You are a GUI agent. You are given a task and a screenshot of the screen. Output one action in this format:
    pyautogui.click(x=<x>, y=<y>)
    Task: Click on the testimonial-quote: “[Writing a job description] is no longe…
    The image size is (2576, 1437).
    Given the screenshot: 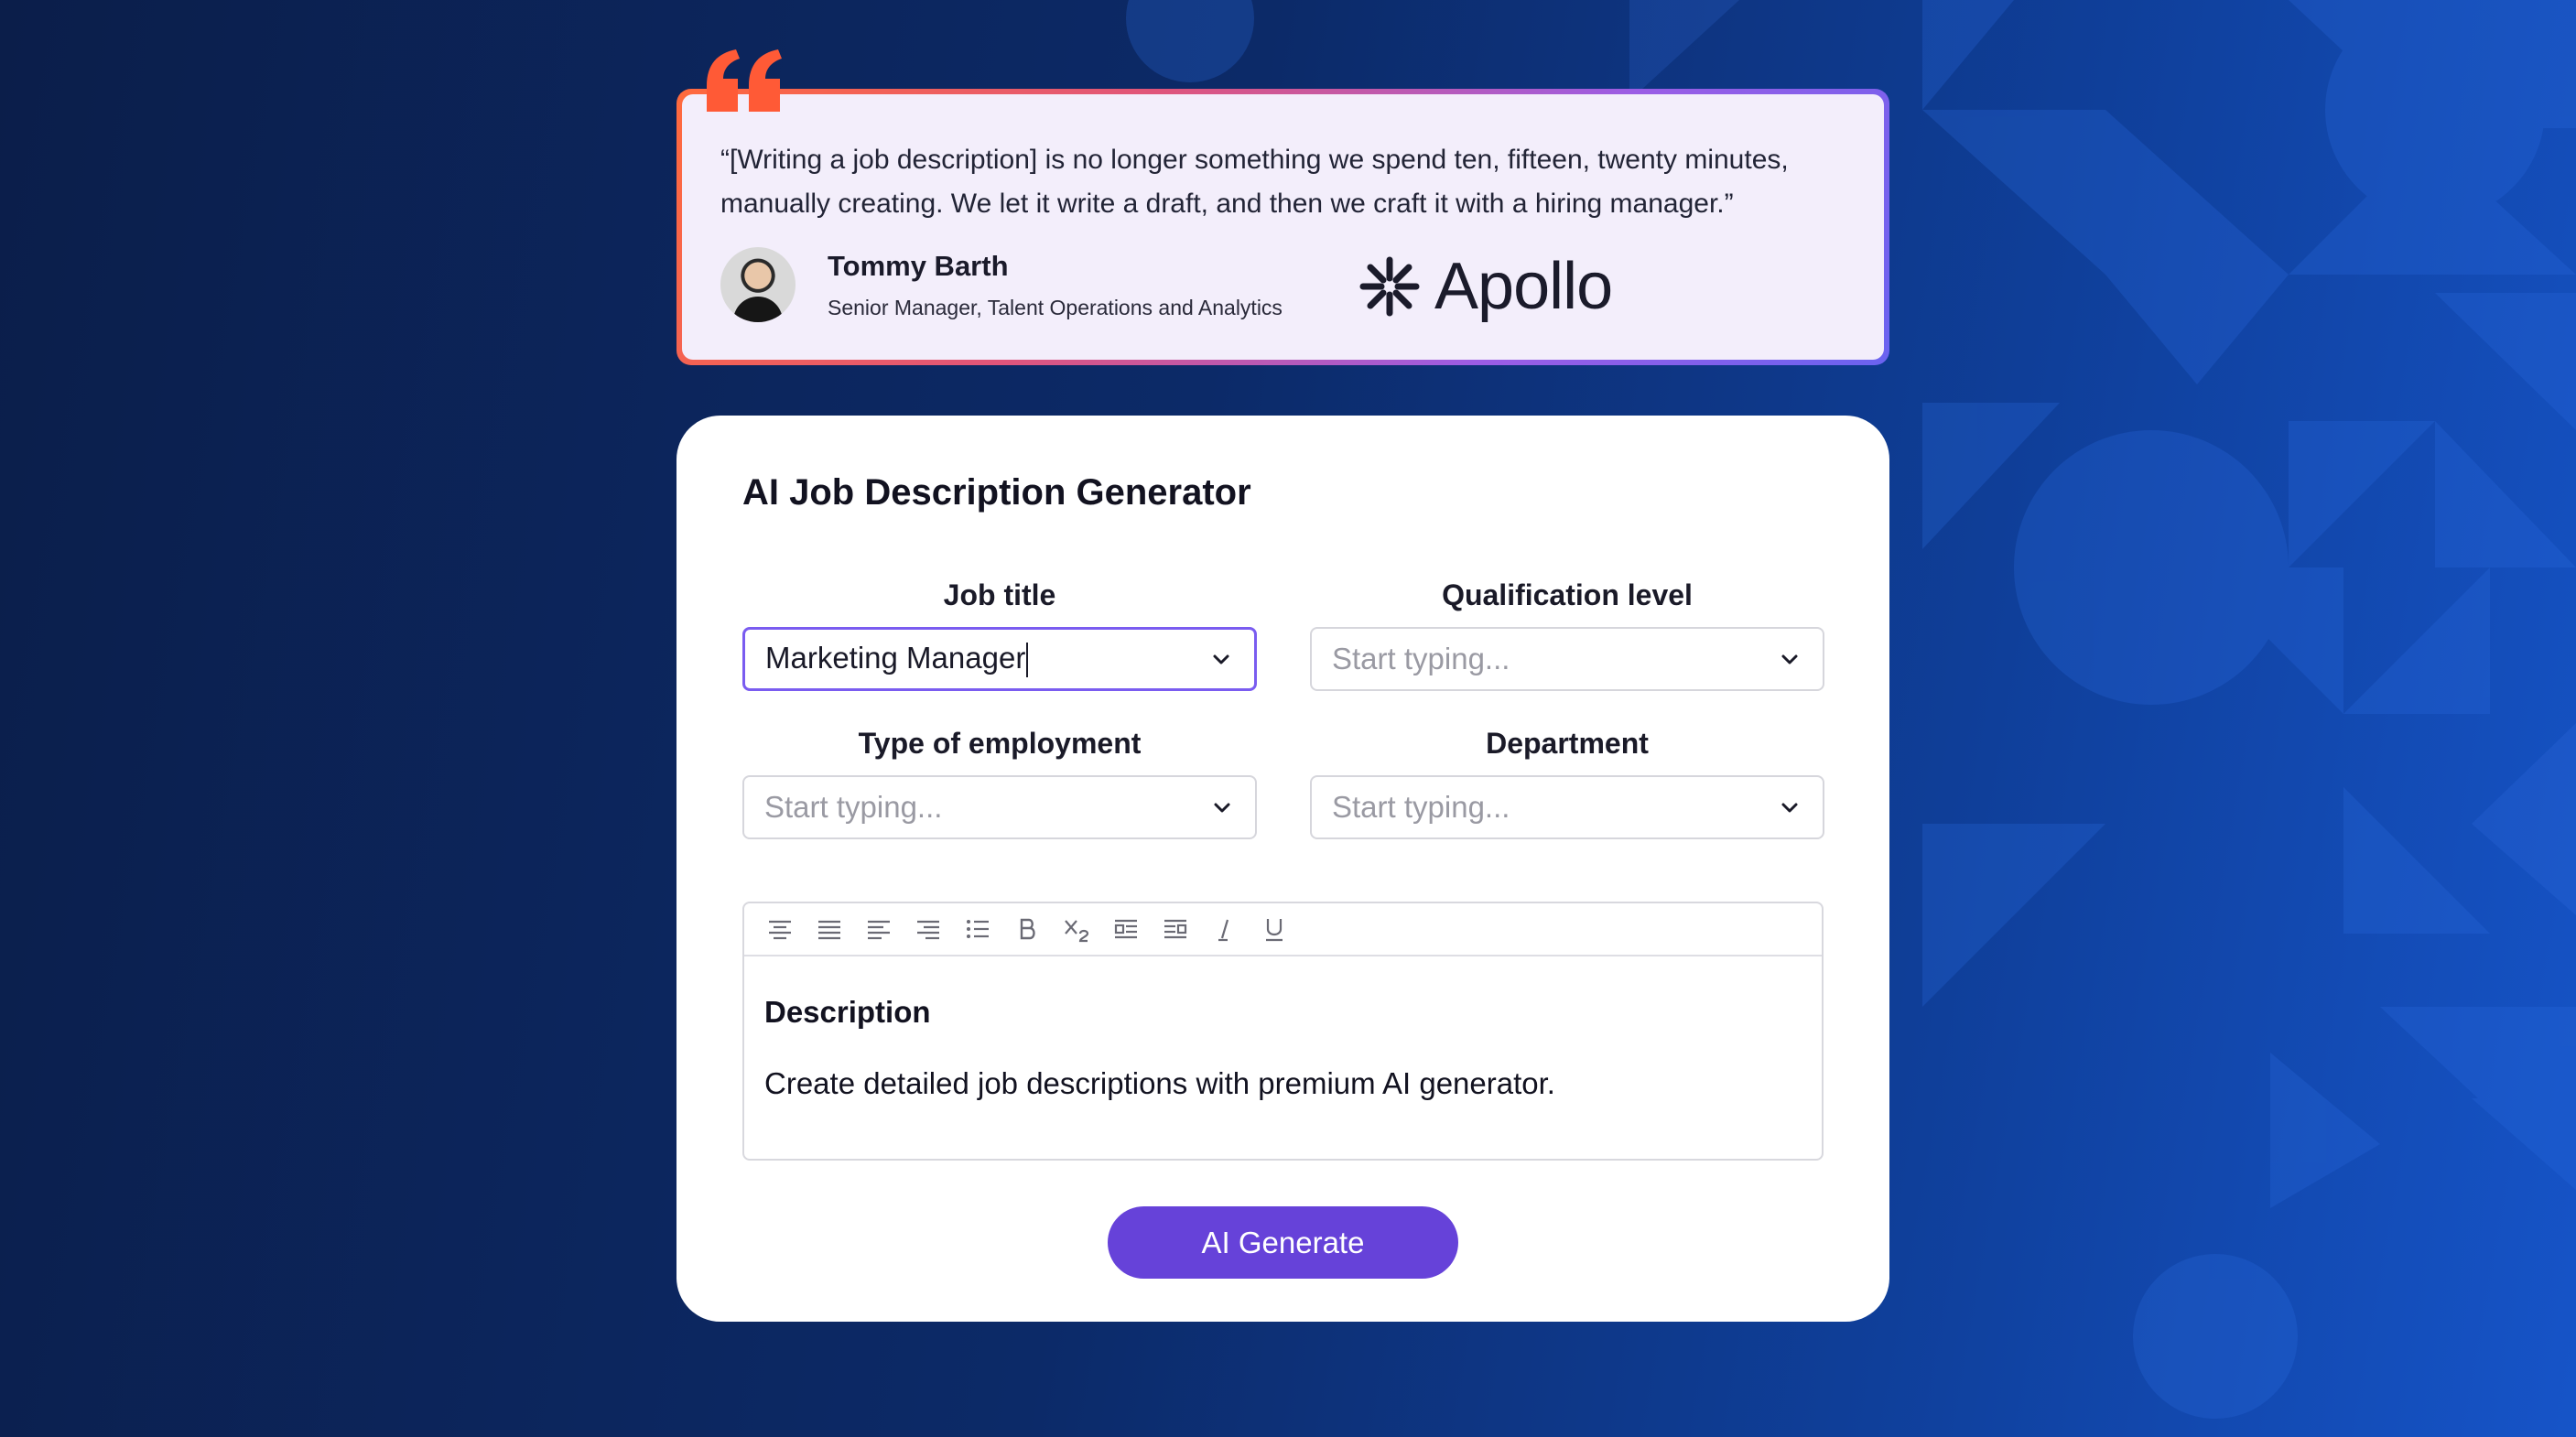 What is the action you would take?
    pyautogui.click(x=1255, y=182)
    